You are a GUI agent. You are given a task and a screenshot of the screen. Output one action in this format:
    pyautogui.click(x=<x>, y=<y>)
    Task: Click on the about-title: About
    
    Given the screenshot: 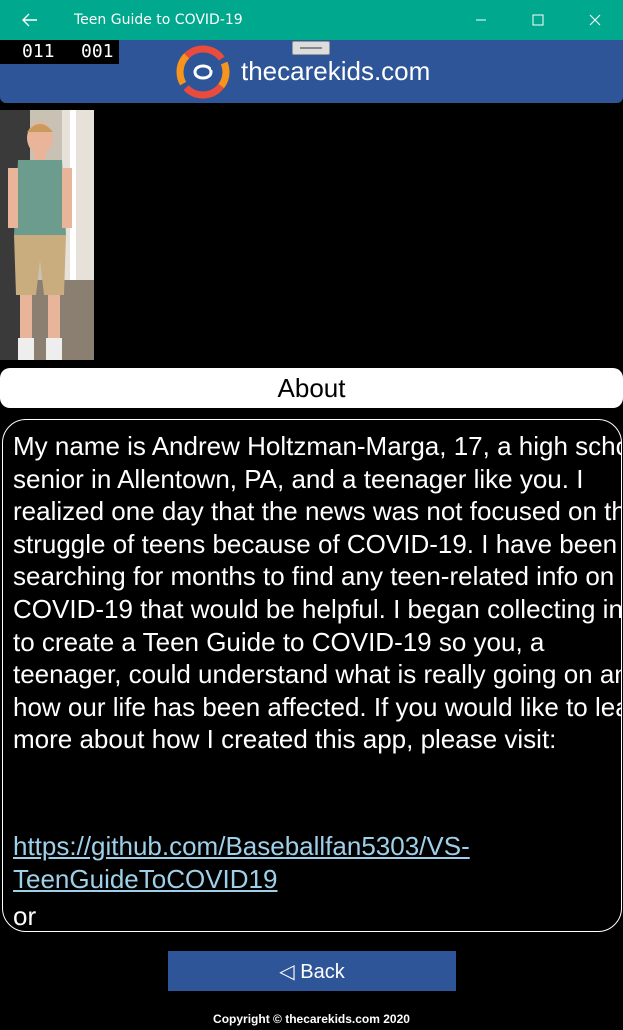 What is the action you would take?
    pyautogui.click(x=311, y=387)
    